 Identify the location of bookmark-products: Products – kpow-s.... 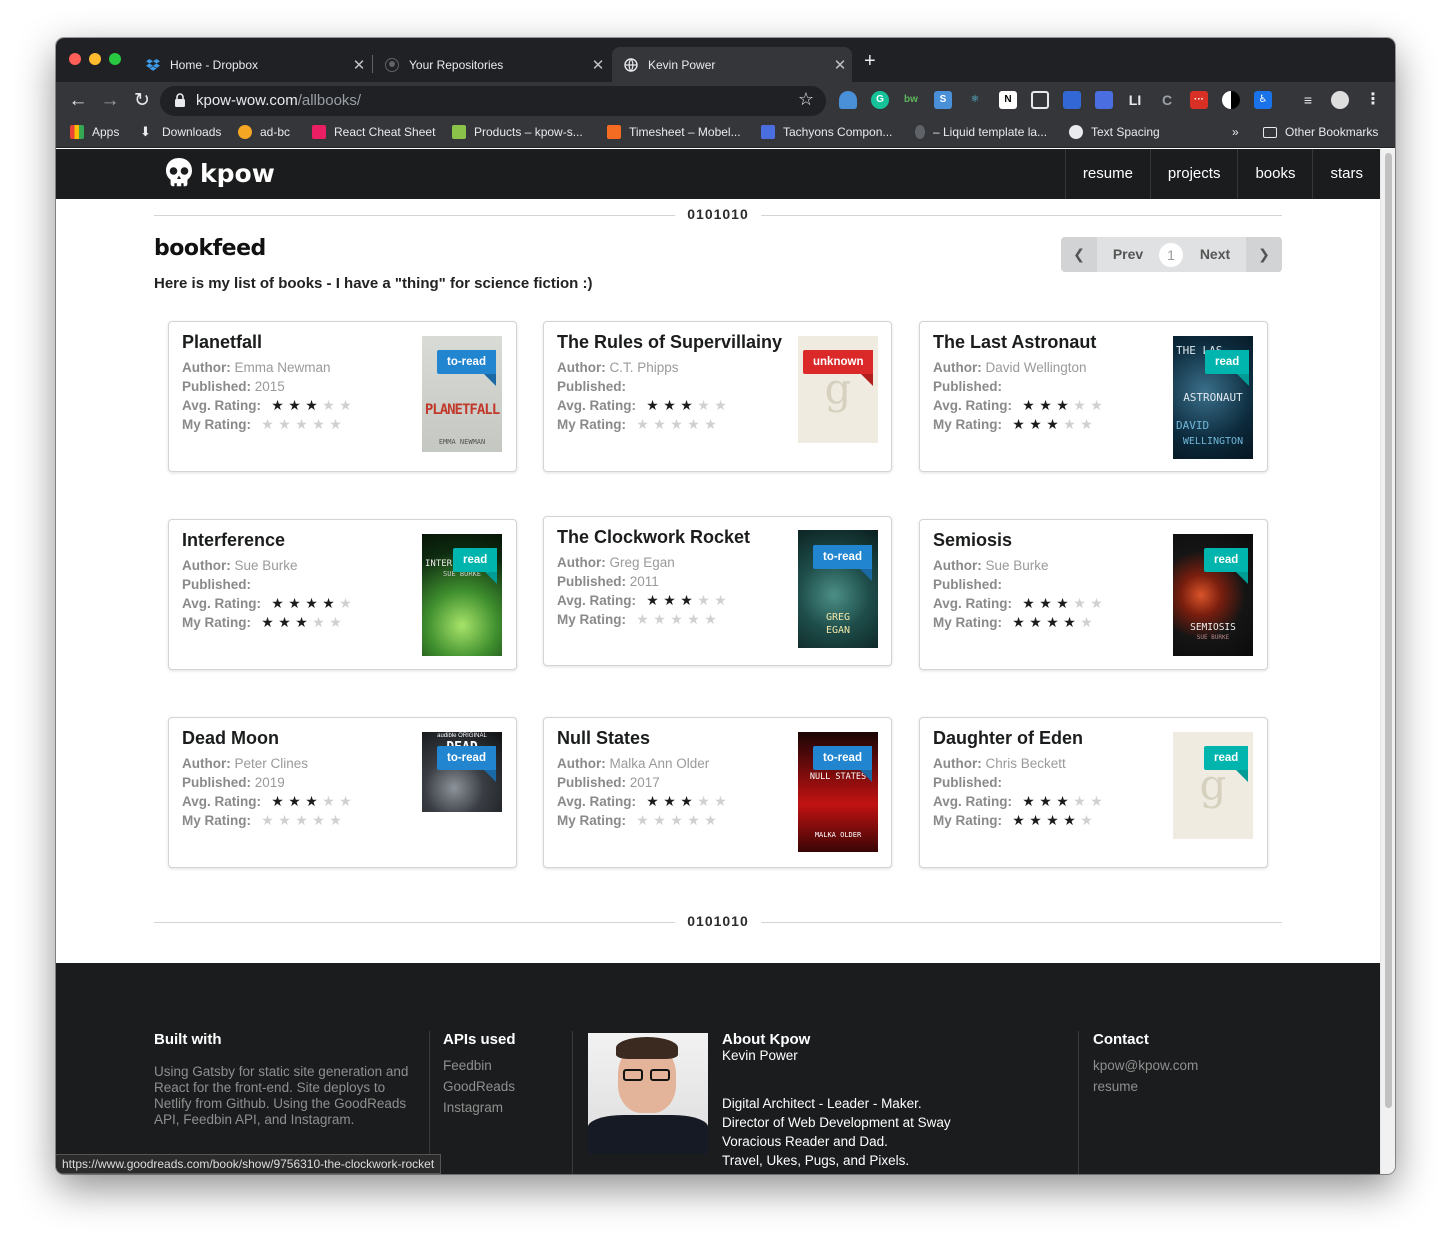
(517, 132).